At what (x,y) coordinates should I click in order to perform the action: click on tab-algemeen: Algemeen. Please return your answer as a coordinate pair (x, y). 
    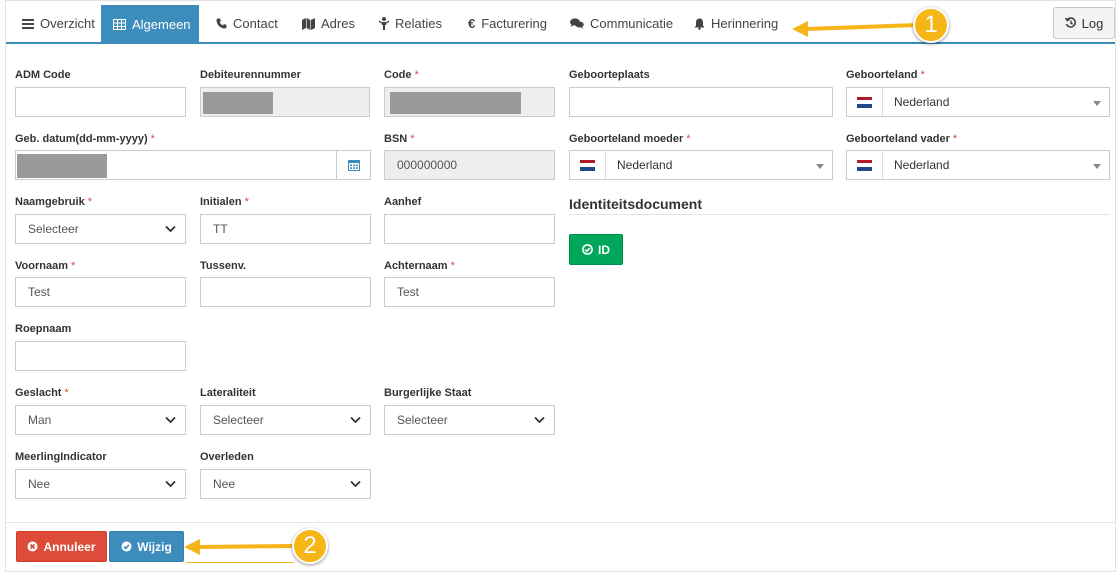
    Looking at the image, I should click on (150, 24).